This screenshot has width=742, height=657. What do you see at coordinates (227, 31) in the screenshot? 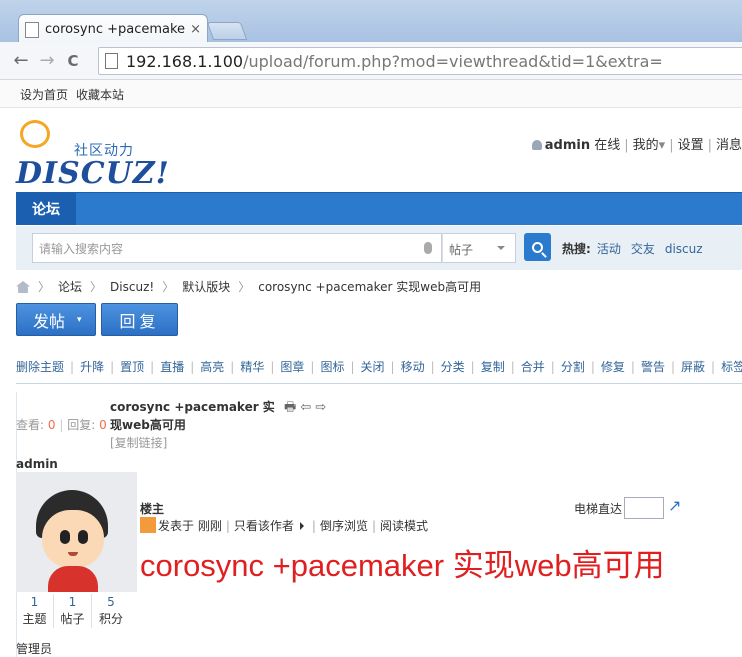
I see `new-tab-button` at bounding box center [227, 31].